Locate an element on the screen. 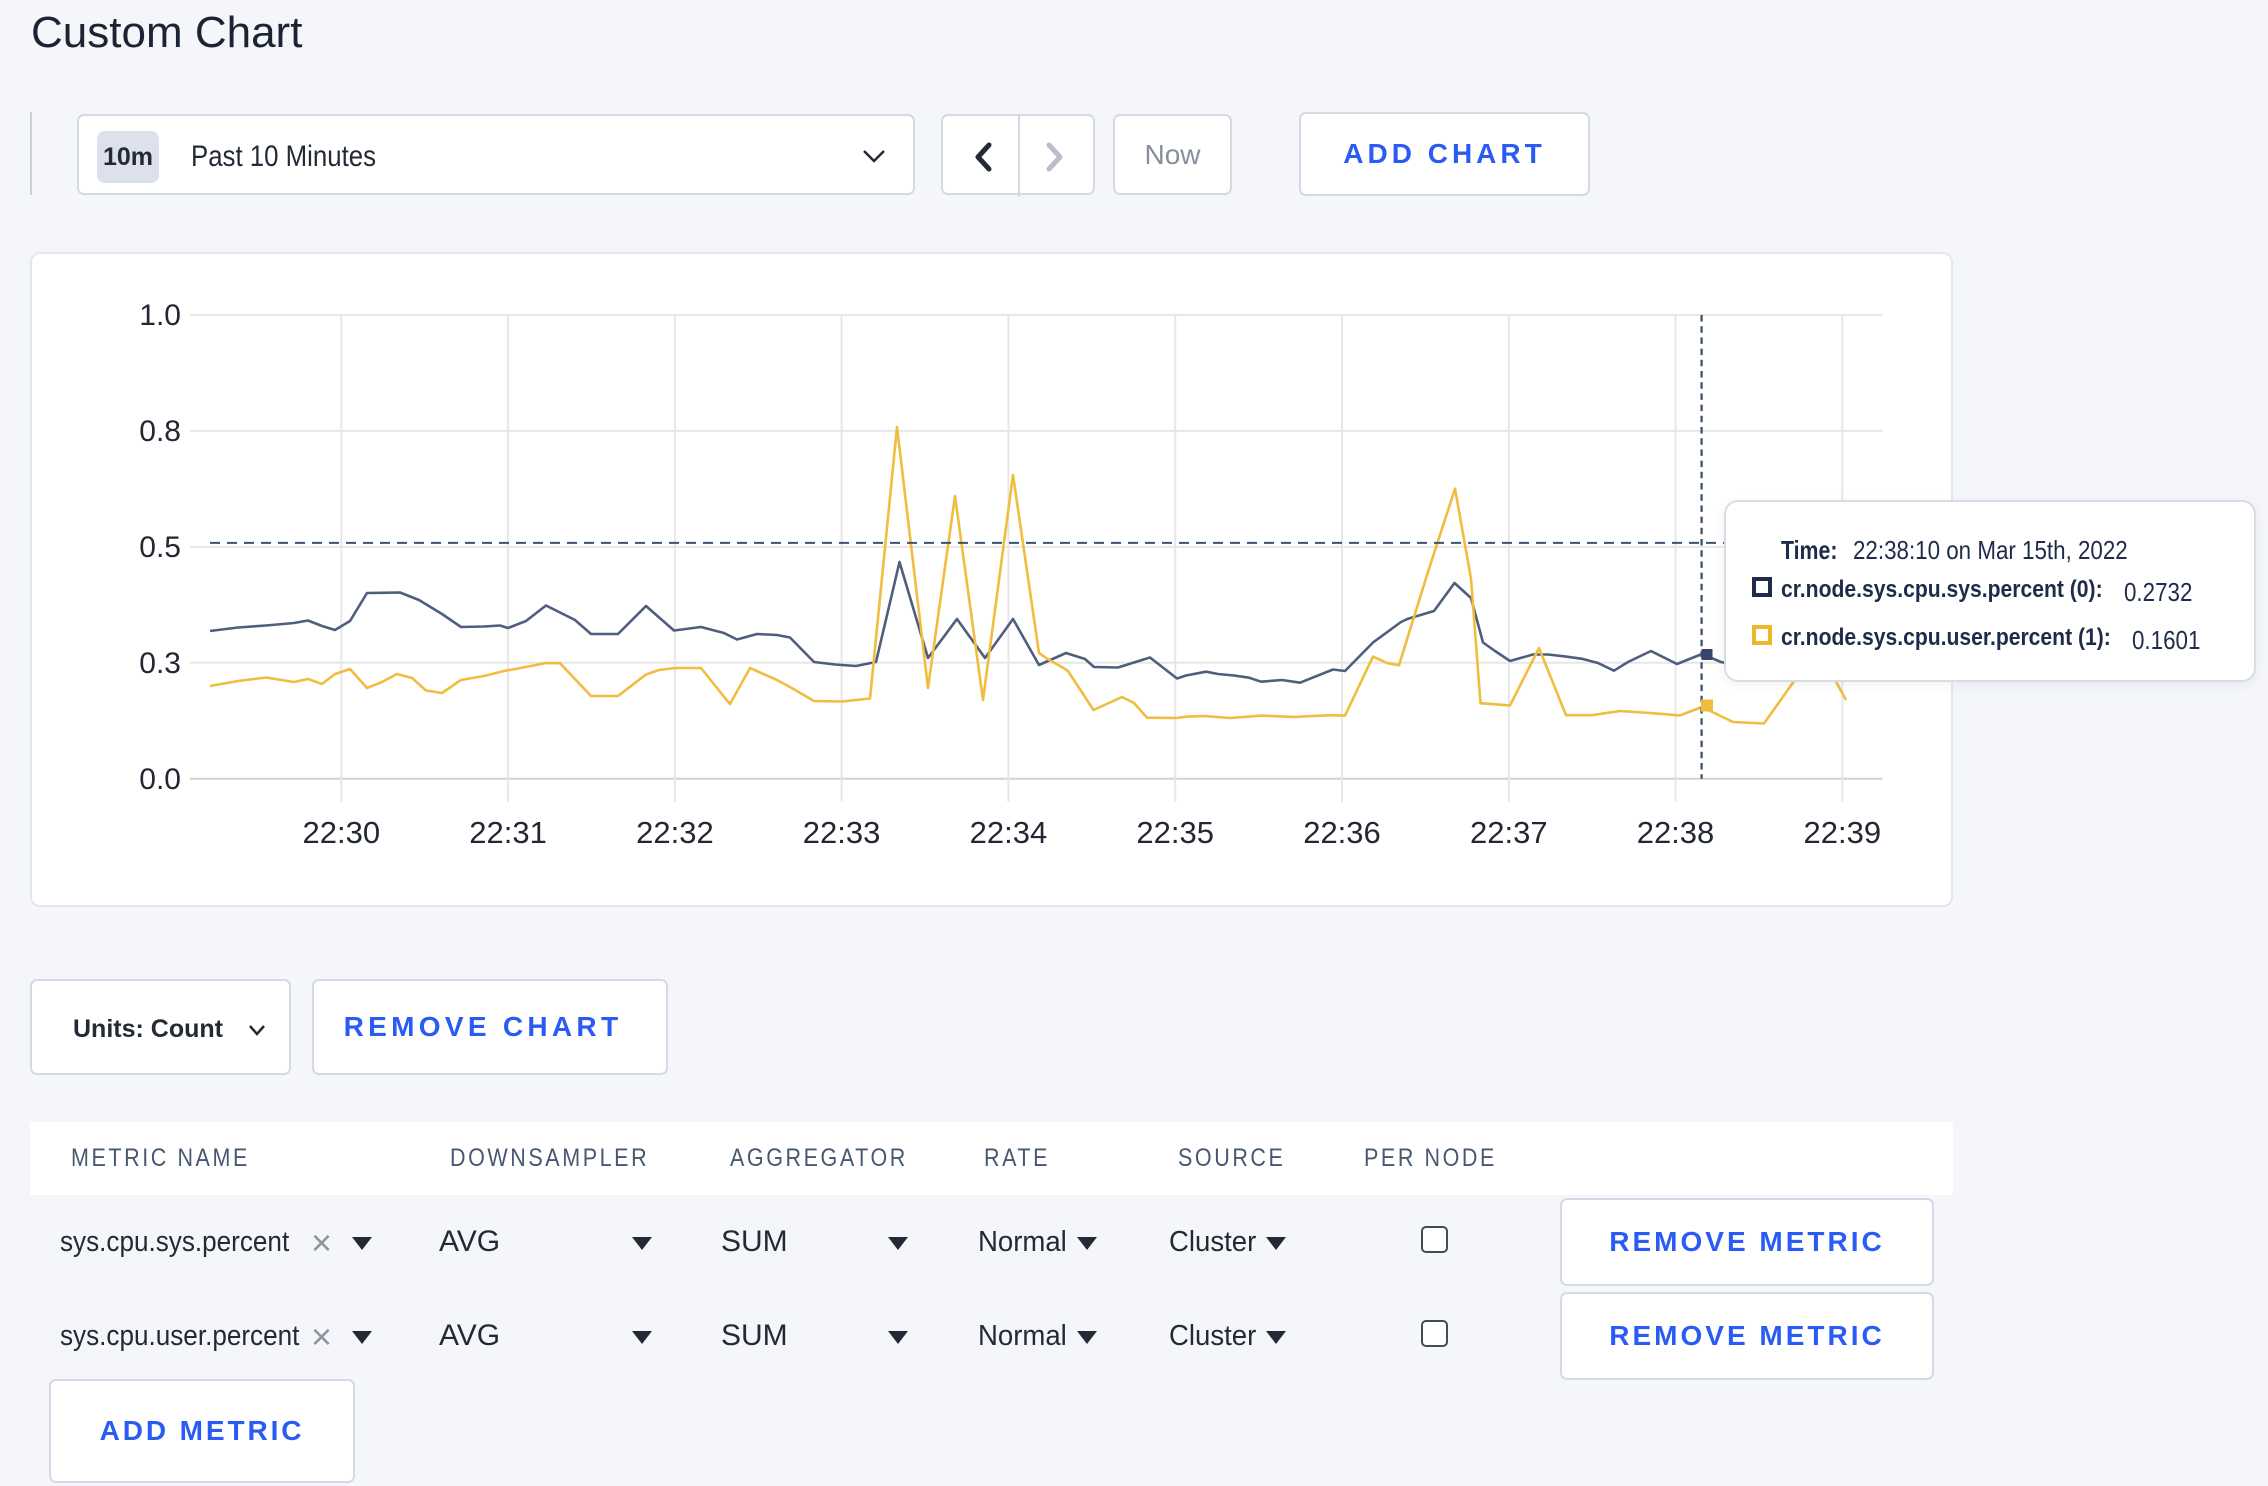 This screenshot has height=1486, width=2268. svg-text: 0.8 is located at coordinates (160, 431).